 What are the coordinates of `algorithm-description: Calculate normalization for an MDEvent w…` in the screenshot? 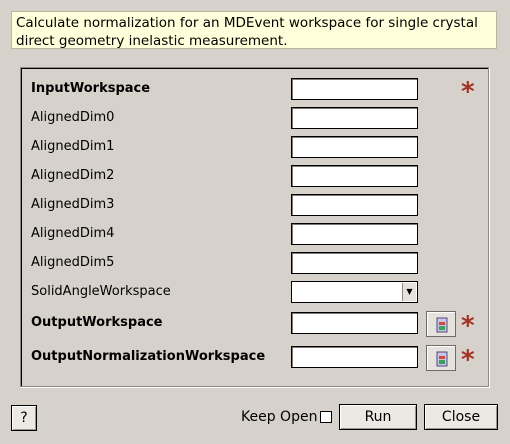 It's located at (254, 30).